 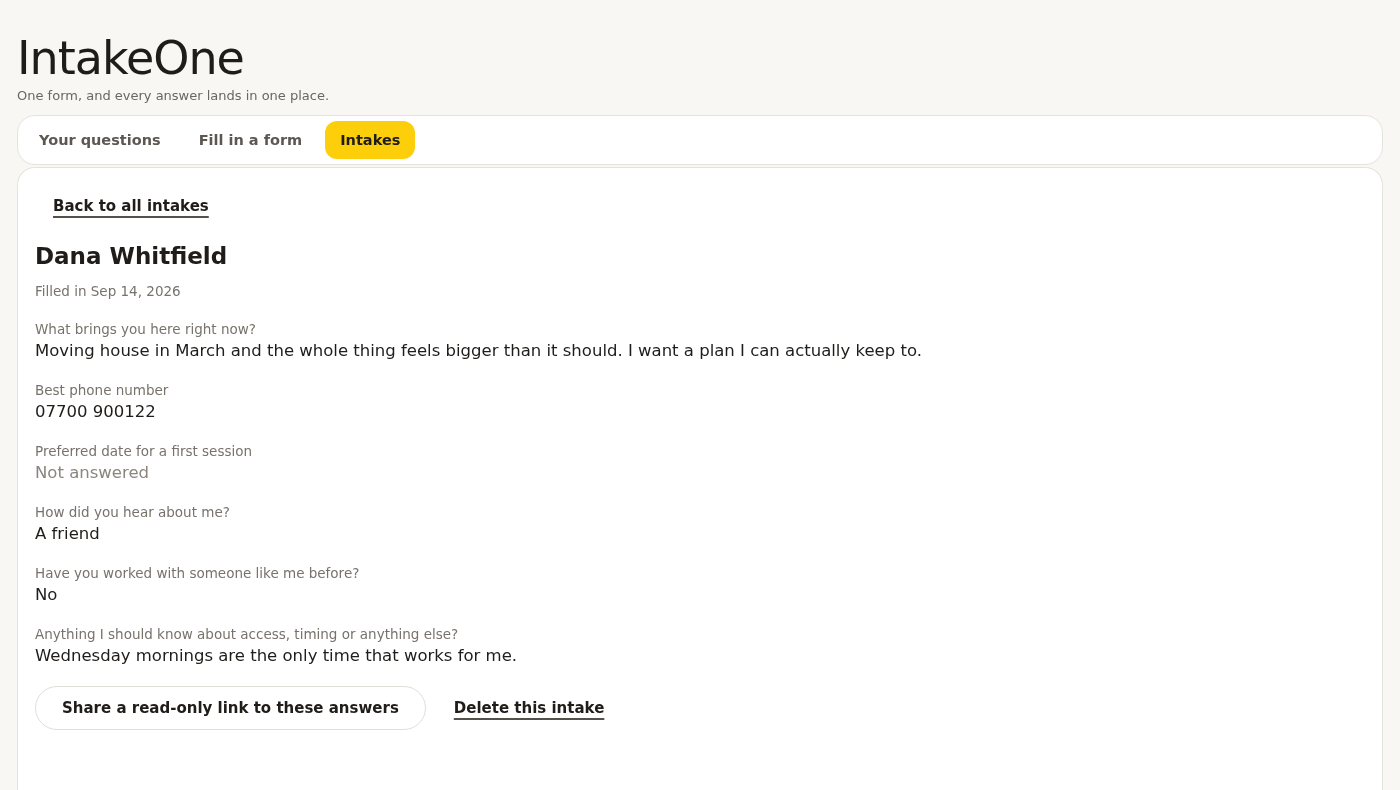 What do you see at coordinates (174, 95) in the screenshot?
I see `app-tagline: One form, and every answer lands in one place.` at bounding box center [174, 95].